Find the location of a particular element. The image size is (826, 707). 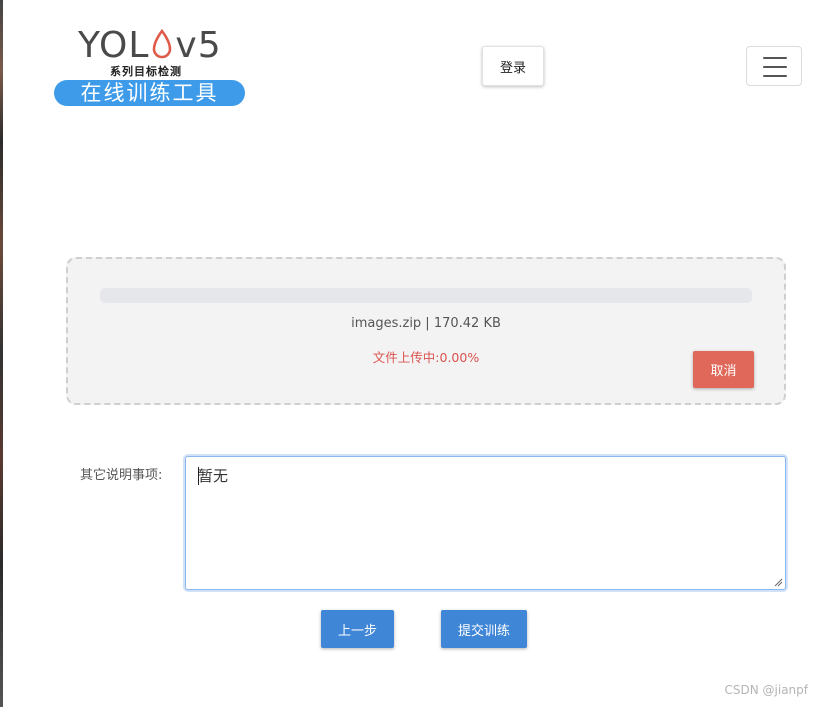

background-window-edge is located at coordinates (1, 353).